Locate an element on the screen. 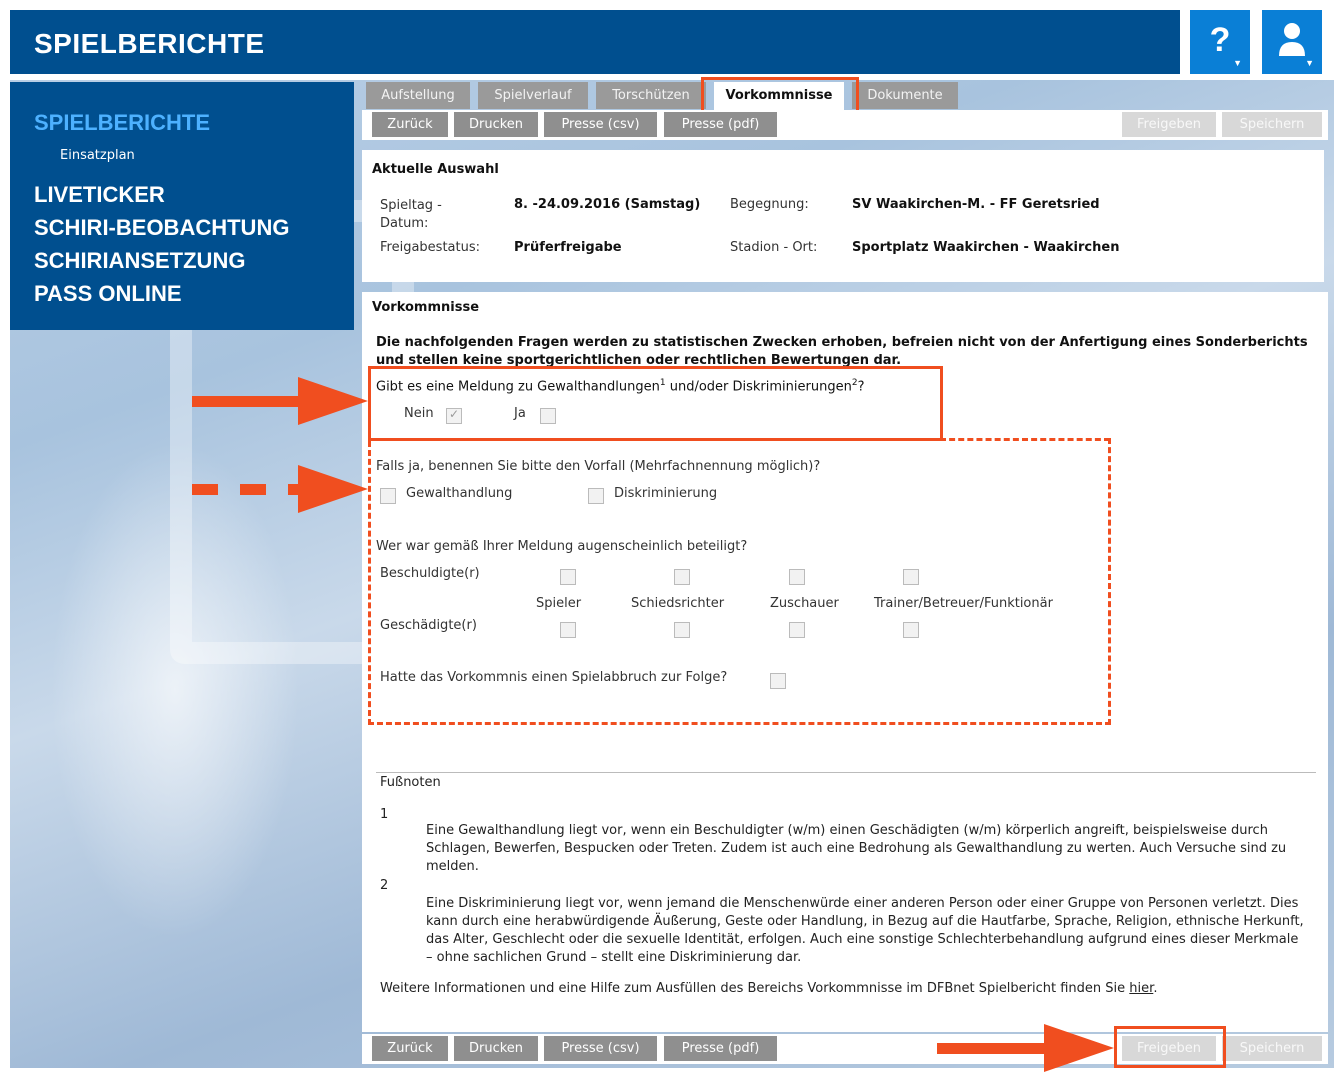 The height and width of the screenshot is (1072, 1334). footnote-divider is located at coordinates (846, 772).